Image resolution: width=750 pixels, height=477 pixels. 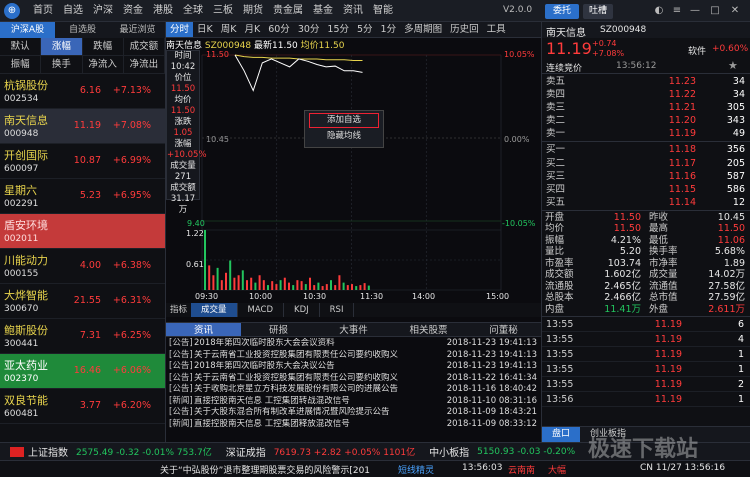 What do you see at coordinates (344, 136) in the screenshot?
I see `hide-avg-line-menu-item: 隐藏均线` at bounding box center [344, 136].